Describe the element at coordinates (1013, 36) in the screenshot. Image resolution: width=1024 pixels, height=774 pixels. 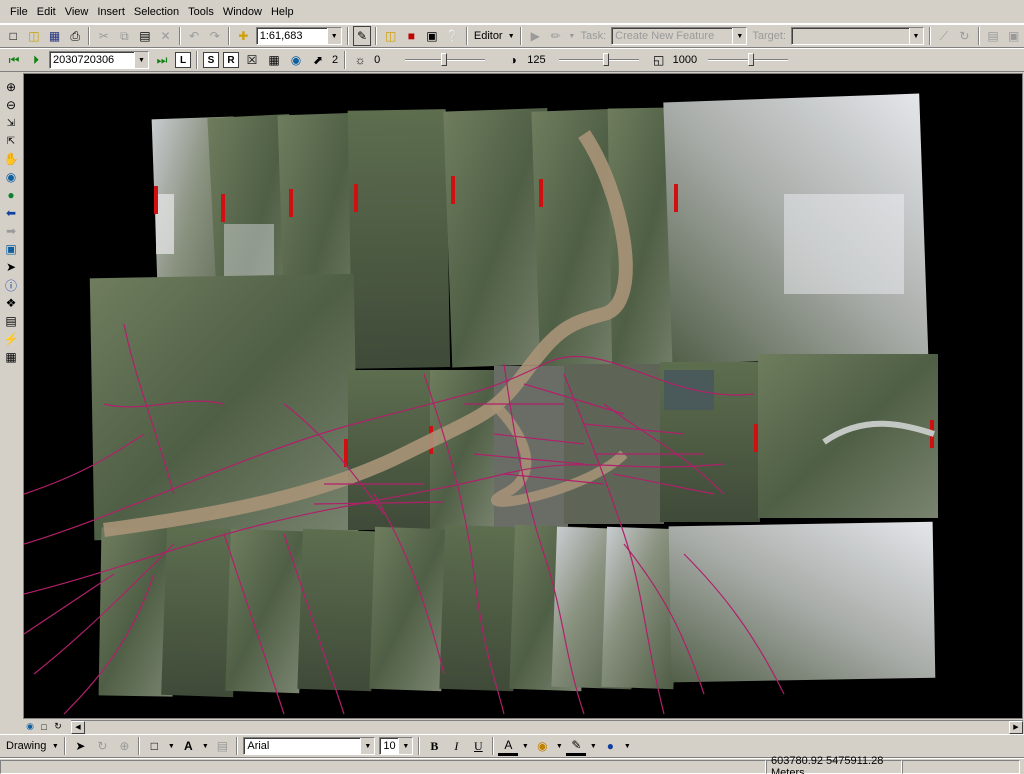
I see `sketch-properties-icon: ▣` at that location.